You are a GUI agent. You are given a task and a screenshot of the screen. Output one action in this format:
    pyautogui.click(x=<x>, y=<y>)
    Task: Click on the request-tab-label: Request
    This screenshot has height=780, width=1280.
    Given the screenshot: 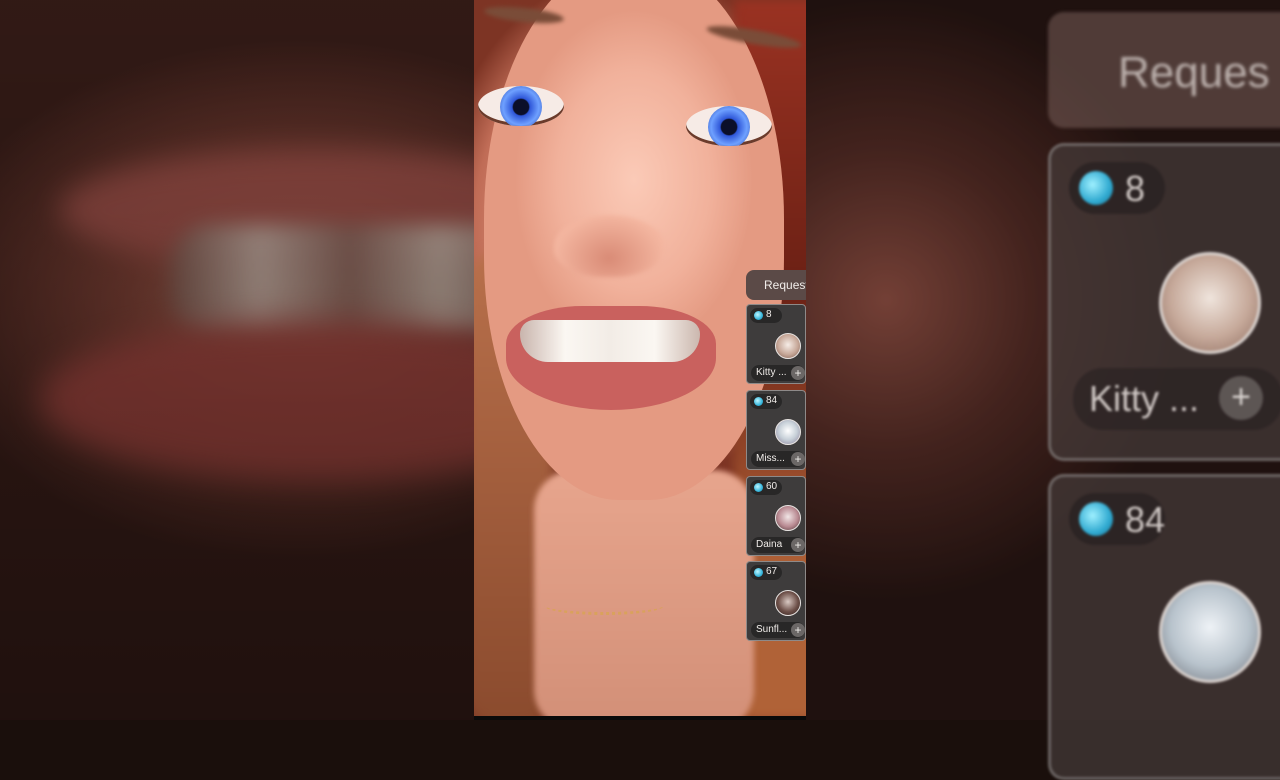 What is the action you would take?
    pyautogui.click(x=785, y=285)
    